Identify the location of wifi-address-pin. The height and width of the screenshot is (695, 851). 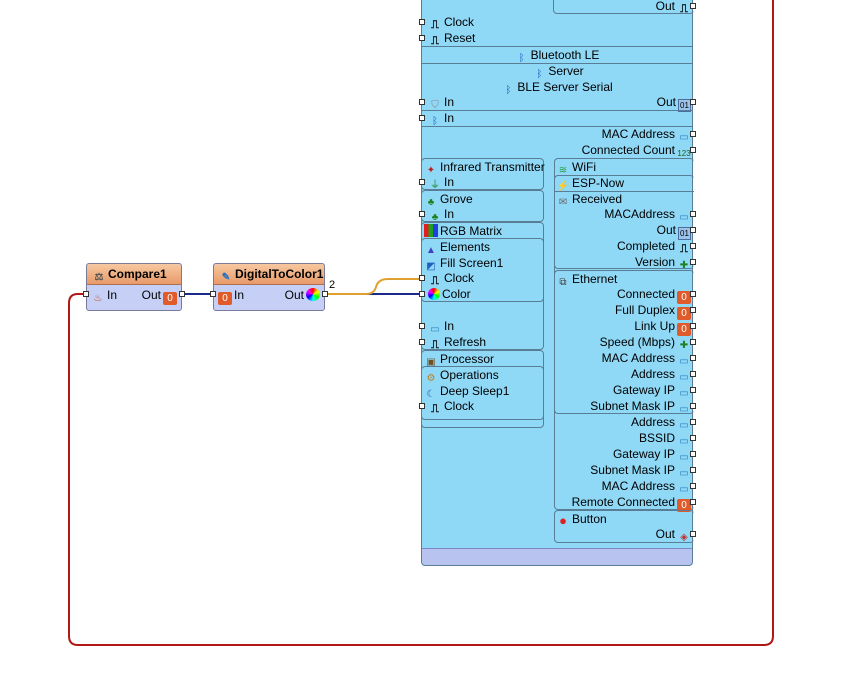
(693, 422).